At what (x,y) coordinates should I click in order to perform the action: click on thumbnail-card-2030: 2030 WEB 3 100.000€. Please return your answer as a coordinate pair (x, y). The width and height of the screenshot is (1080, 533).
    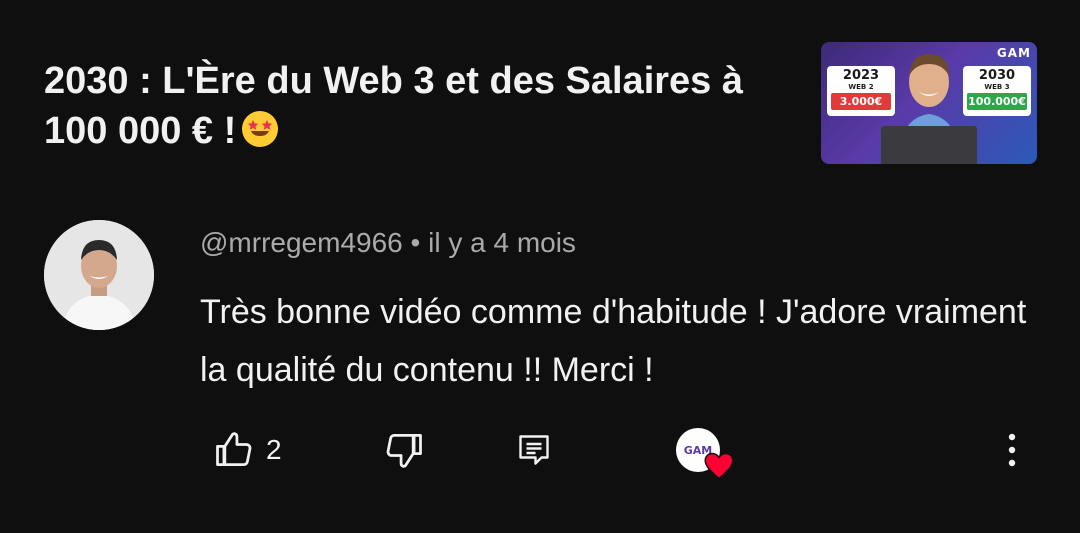
    Looking at the image, I should click on (997, 91).